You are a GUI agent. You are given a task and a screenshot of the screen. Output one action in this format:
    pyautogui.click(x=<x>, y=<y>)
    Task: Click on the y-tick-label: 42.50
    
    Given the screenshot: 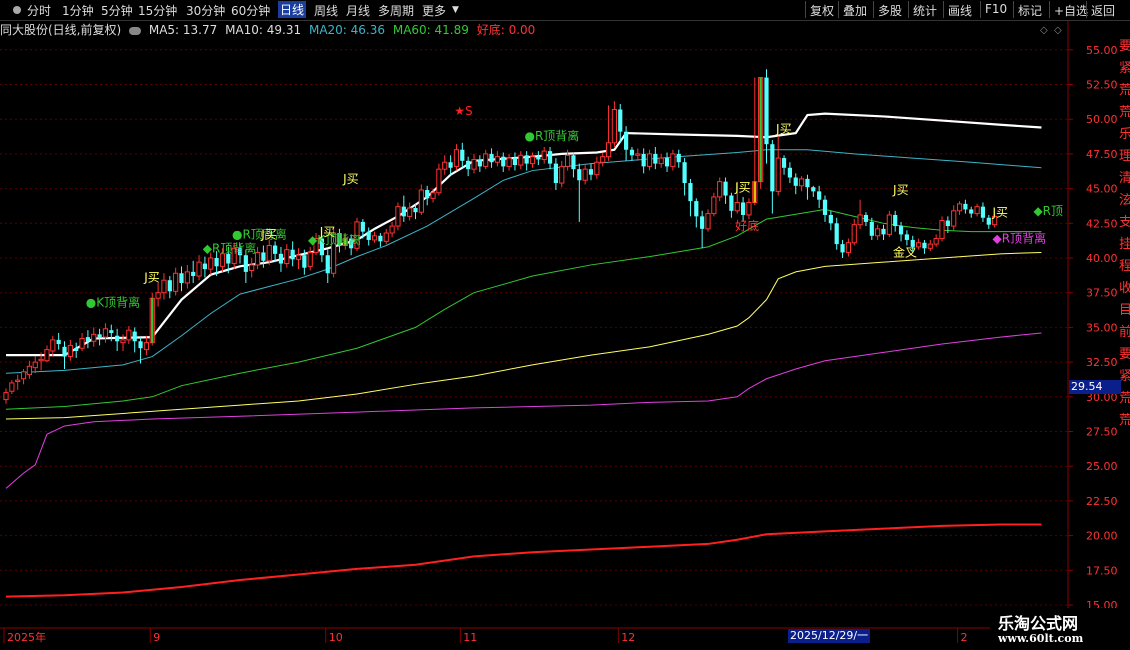 What is the action you would take?
    pyautogui.click(x=1102, y=223)
    